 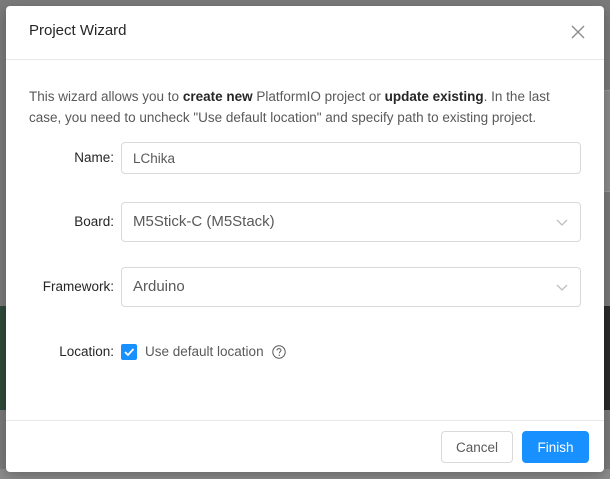 I want to click on location-label: Location:, so click(x=86, y=351).